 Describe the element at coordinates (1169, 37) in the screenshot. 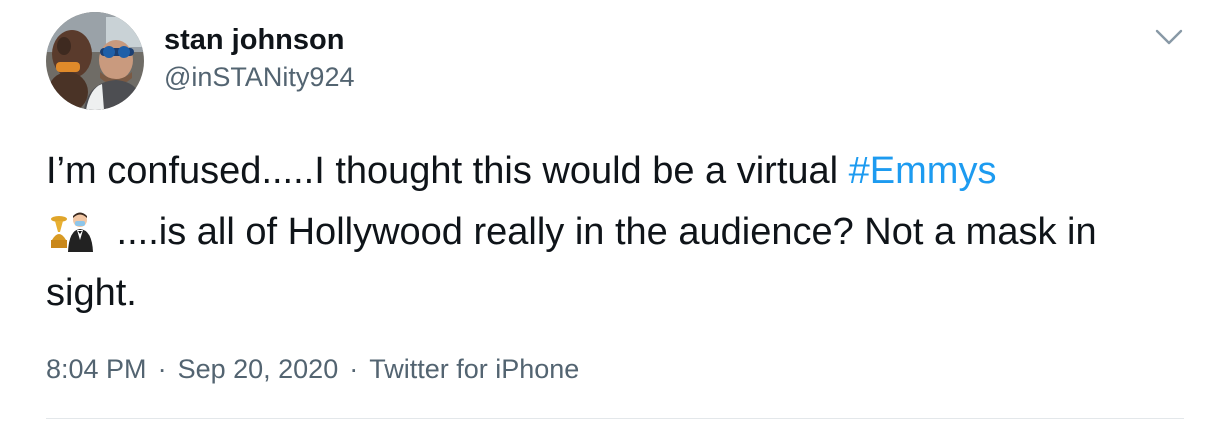

I see `chevron-down-icon` at that location.